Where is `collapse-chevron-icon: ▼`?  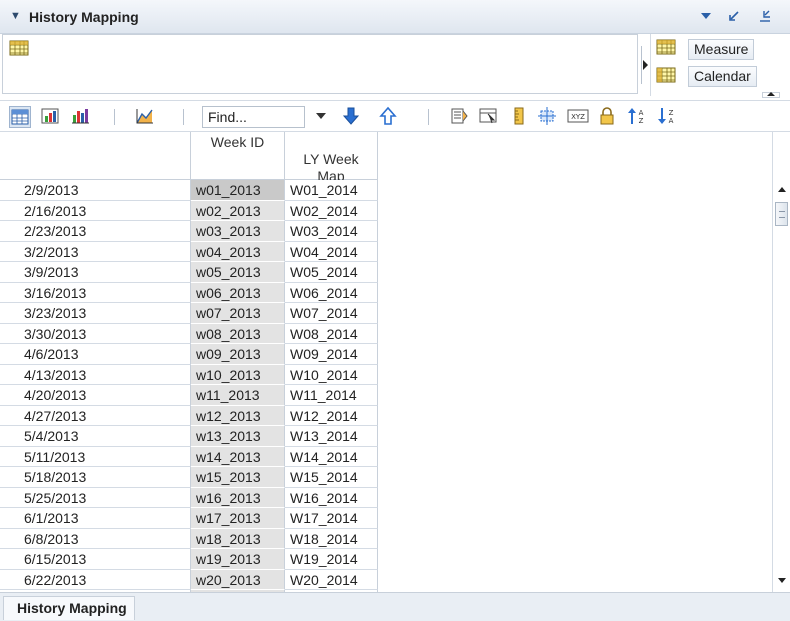
collapse-chevron-icon: ▼ is located at coordinates (16, 16).